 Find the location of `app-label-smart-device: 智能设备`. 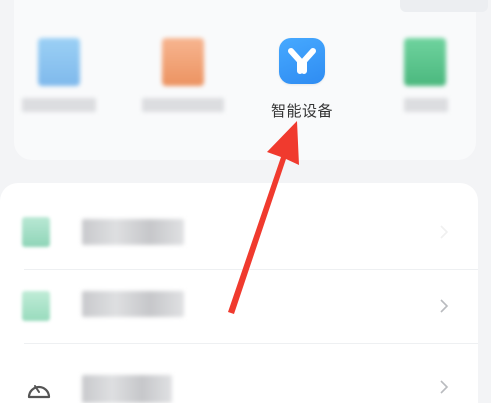

app-label-smart-device: 智能设备 is located at coordinates (301, 111).